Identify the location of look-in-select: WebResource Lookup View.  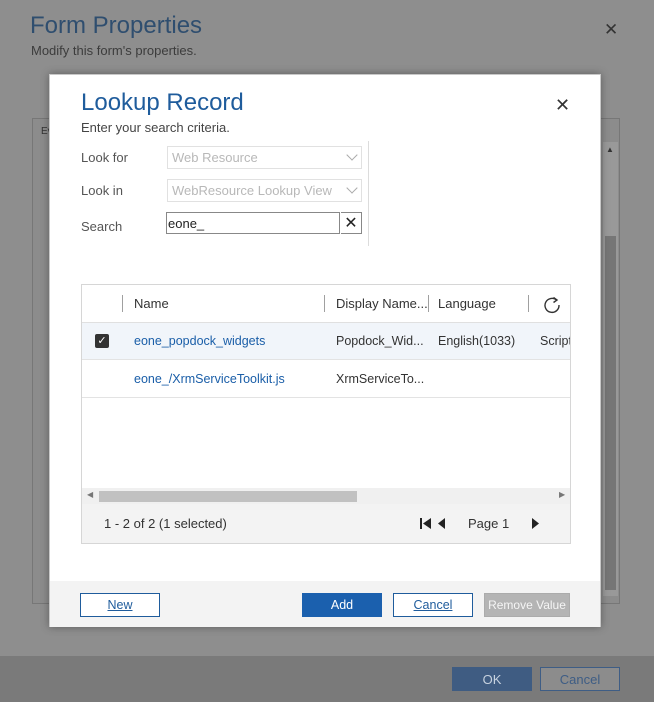
(264, 190).